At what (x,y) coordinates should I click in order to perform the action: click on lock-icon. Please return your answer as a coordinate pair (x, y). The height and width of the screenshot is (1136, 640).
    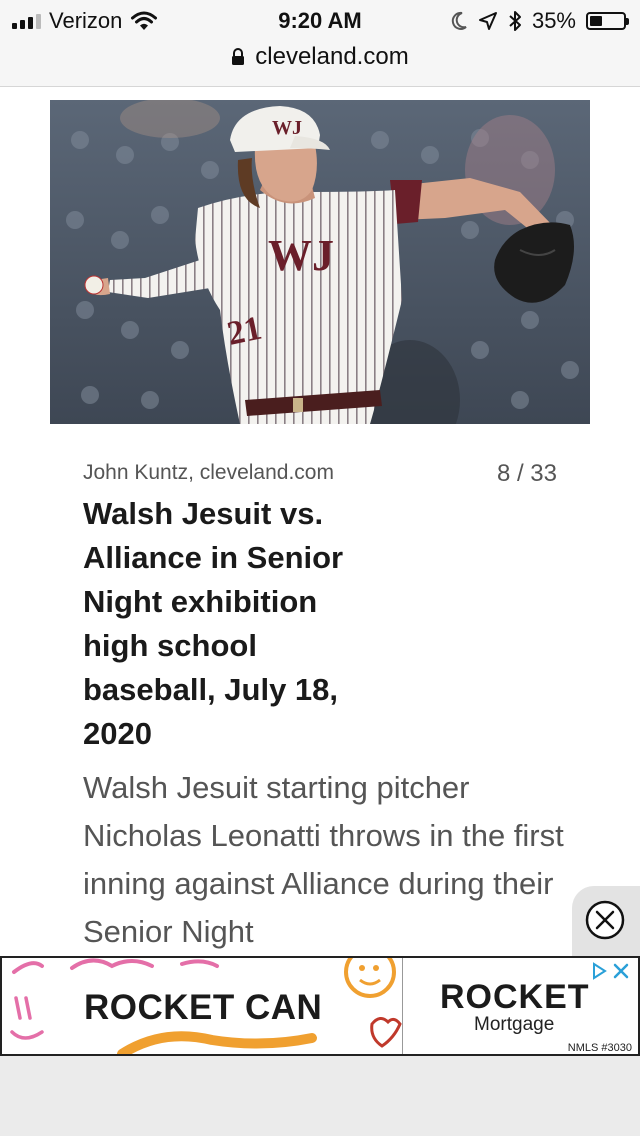
    Looking at the image, I should click on (238, 56).